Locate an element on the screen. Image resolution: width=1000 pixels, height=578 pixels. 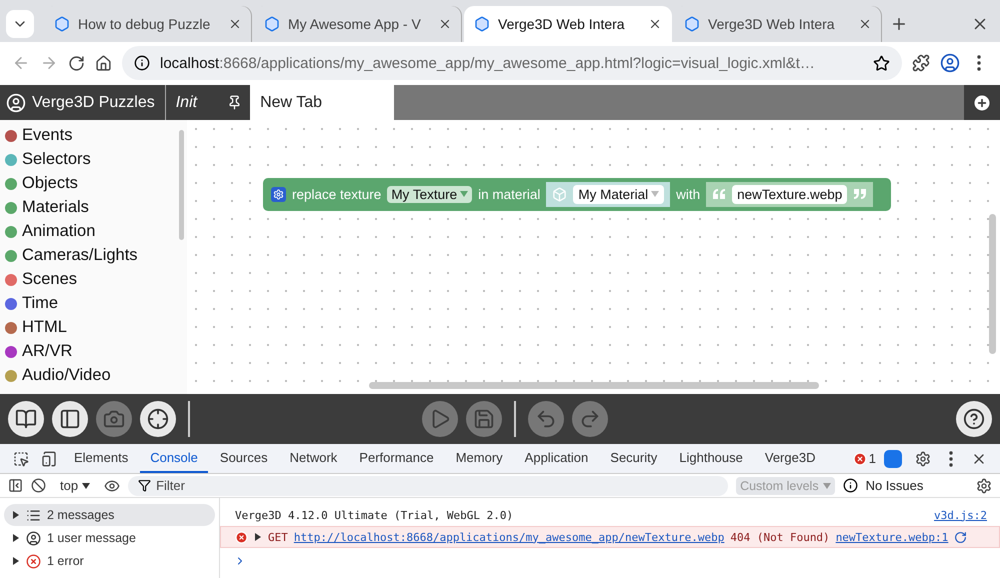
message-group: 1 error is located at coordinates (109, 561).